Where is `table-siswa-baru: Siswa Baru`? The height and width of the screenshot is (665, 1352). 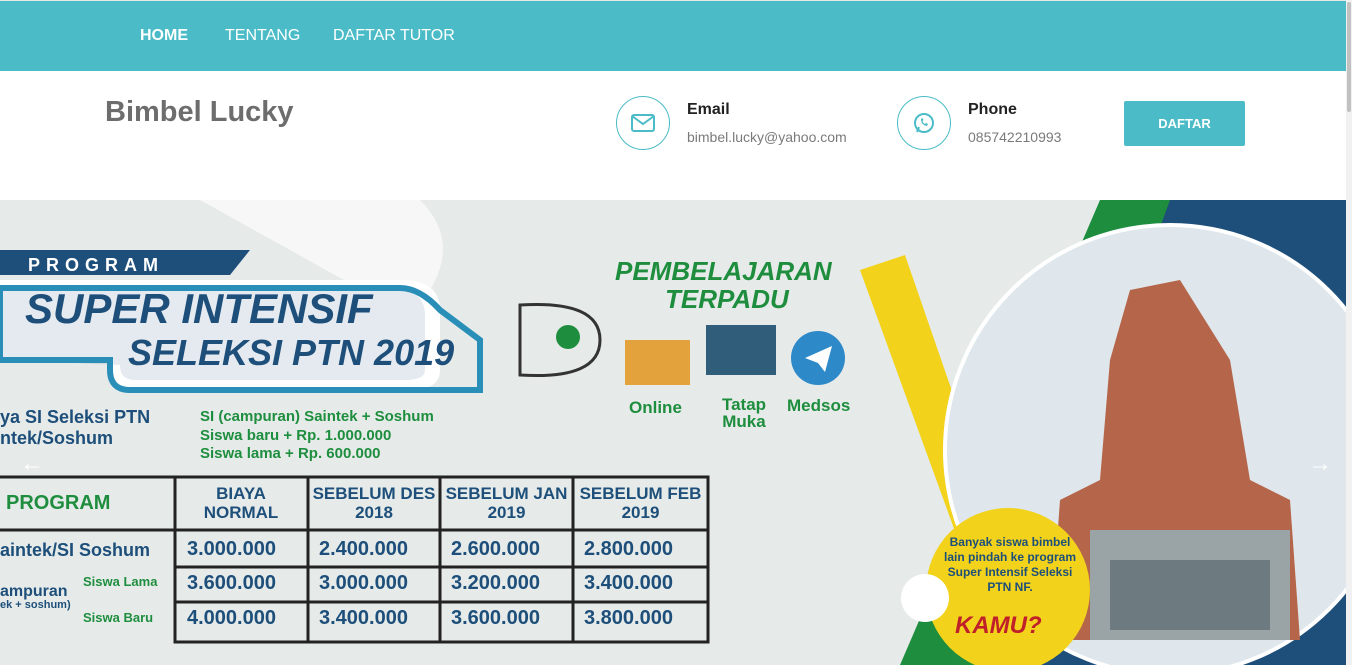 table-siswa-baru: Siswa Baru is located at coordinates (118, 617).